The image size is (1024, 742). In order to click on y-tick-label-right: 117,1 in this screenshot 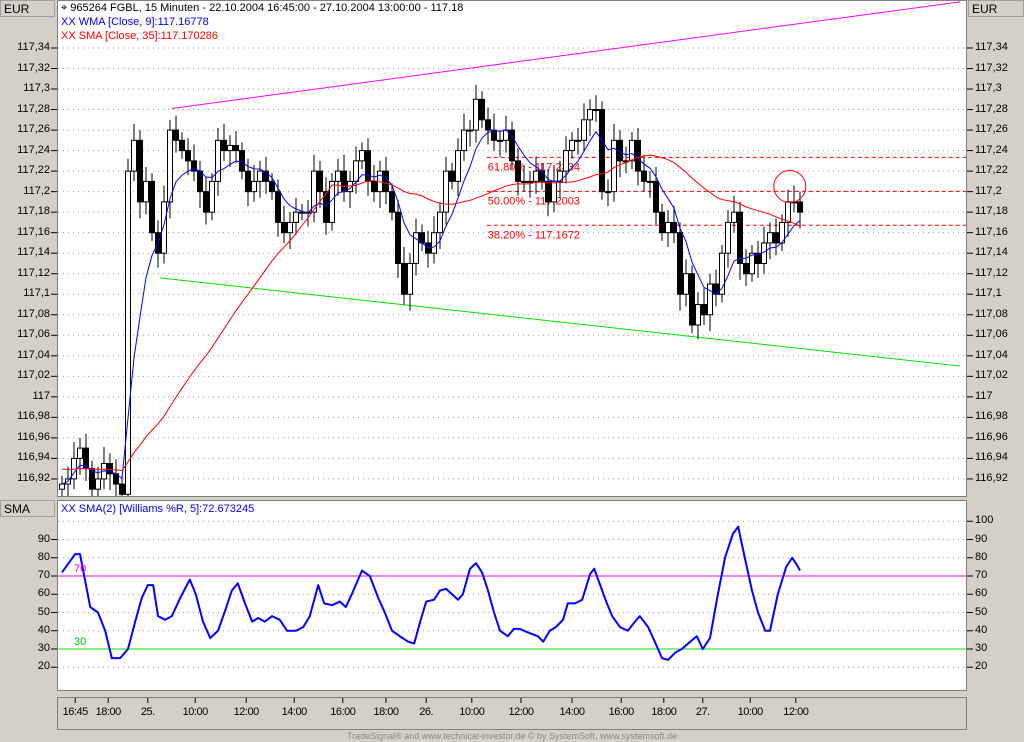, I will do `click(988, 293)`.